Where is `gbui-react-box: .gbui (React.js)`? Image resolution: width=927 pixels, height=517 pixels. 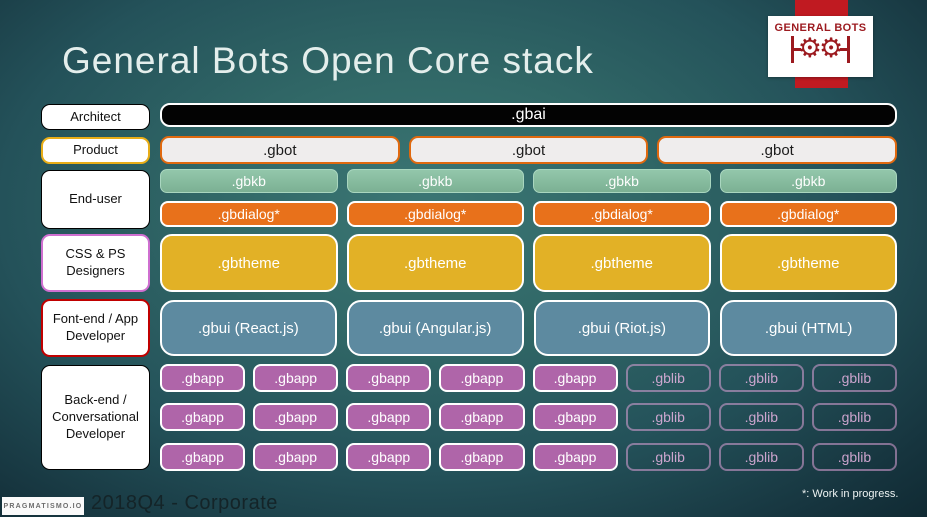 gbui-react-box: .gbui (React.js) is located at coordinates (248, 328).